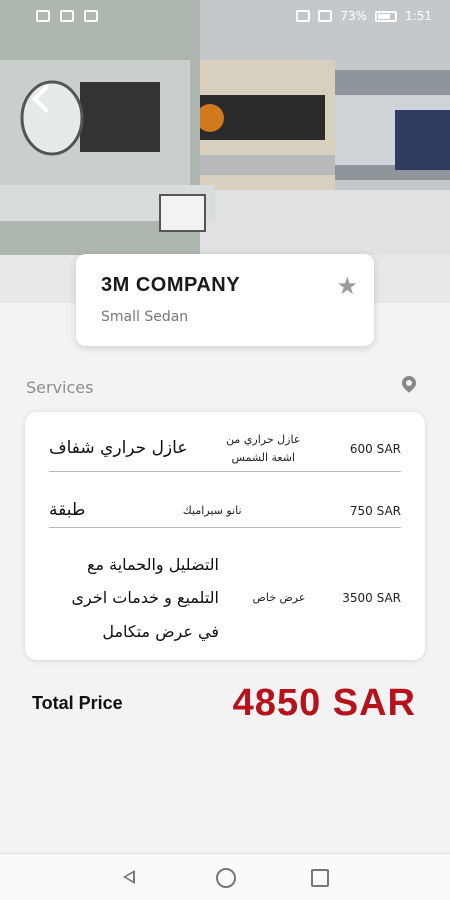 The image size is (450, 900). Describe the element at coordinates (171, 285) in the screenshot. I see `company-name: 3M COMPANY` at that location.